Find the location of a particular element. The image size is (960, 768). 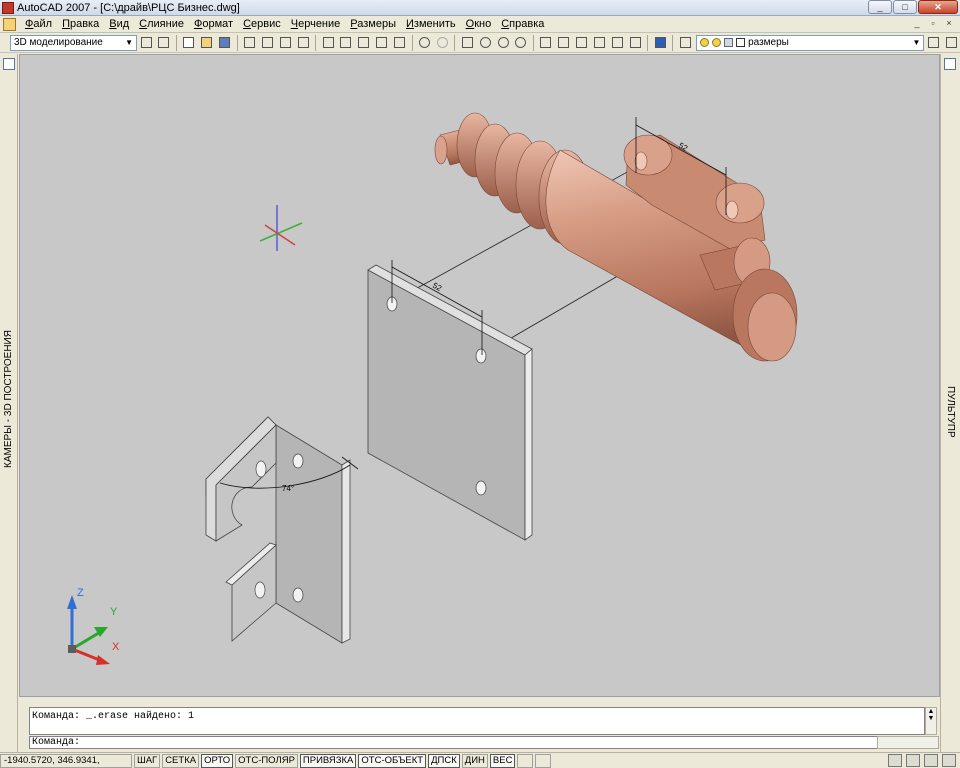

lineweight-toggle: ВЕС is located at coordinates (502, 760).